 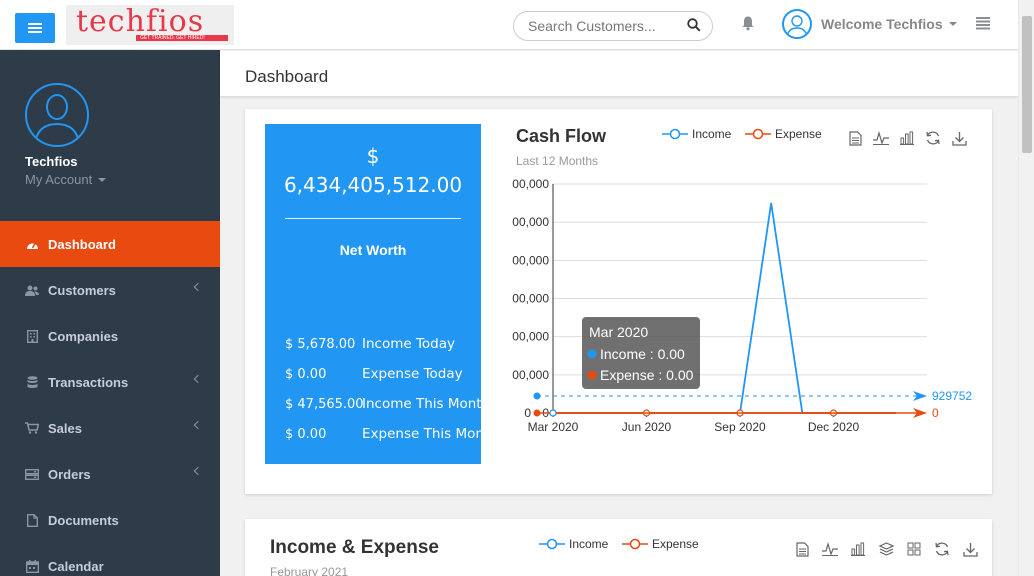 What do you see at coordinates (935, 413) in the screenshot?
I see `expense-markline-label: 0` at bounding box center [935, 413].